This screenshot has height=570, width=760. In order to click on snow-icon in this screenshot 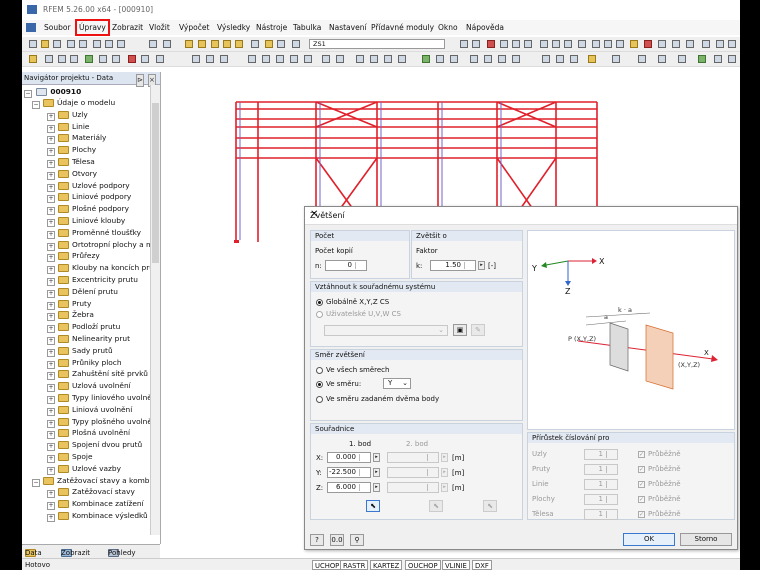, I will do `click(454, 59)`.